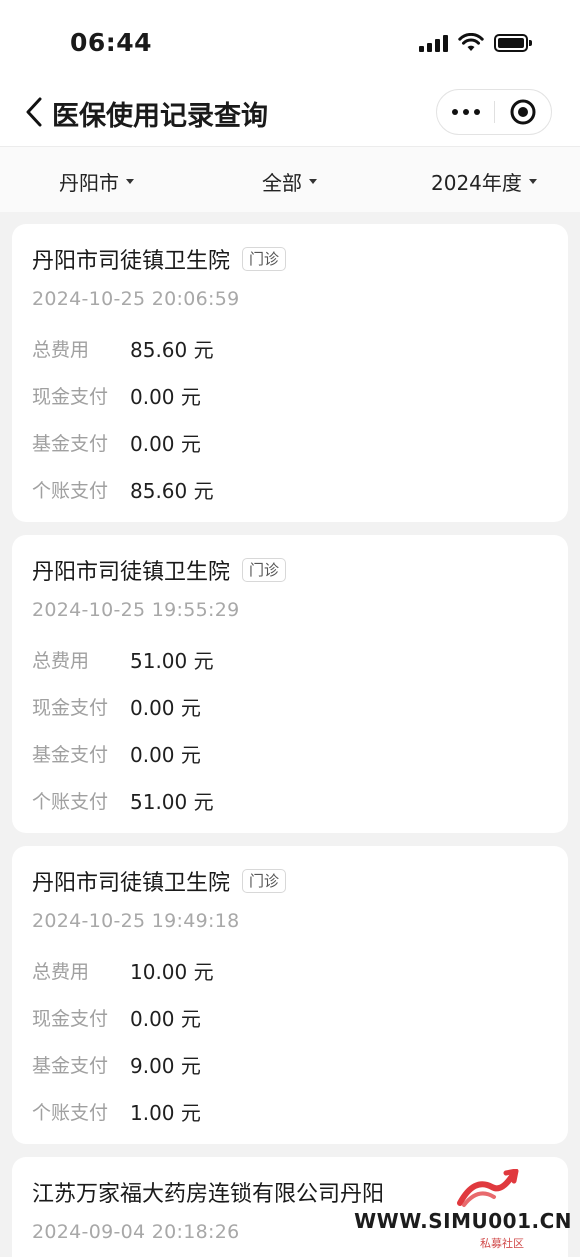 The image size is (580, 1257). I want to click on personal-account-value: 85.60 元, so click(172, 491).